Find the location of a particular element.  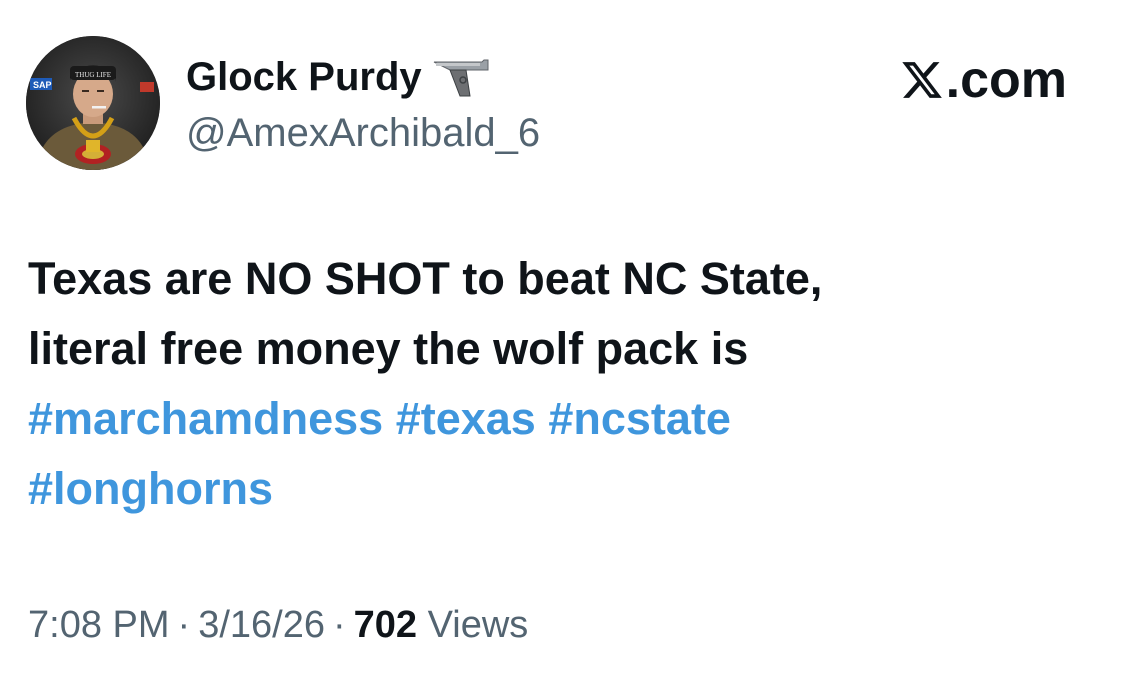

hashtag-line-2: #longhorns is located at coordinates (528, 489).